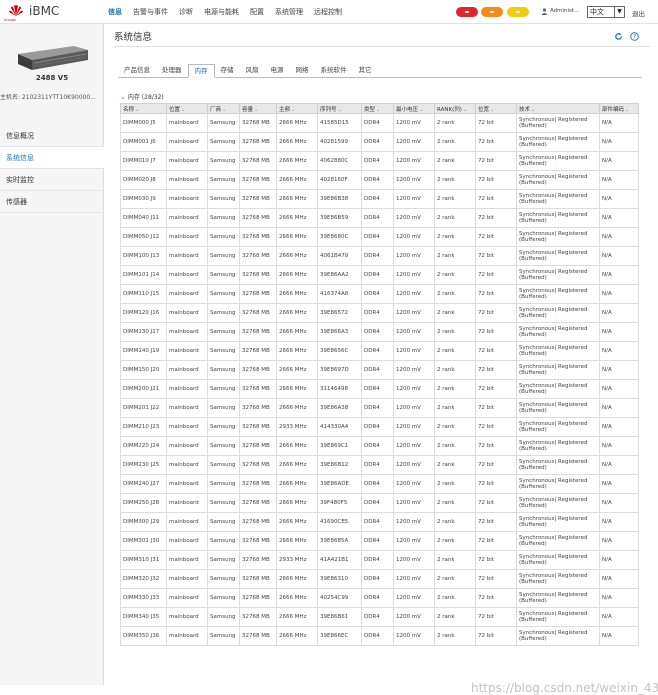  What do you see at coordinates (172, 70) in the screenshot?
I see `tab-processor: 处理器` at bounding box center [172, 70].